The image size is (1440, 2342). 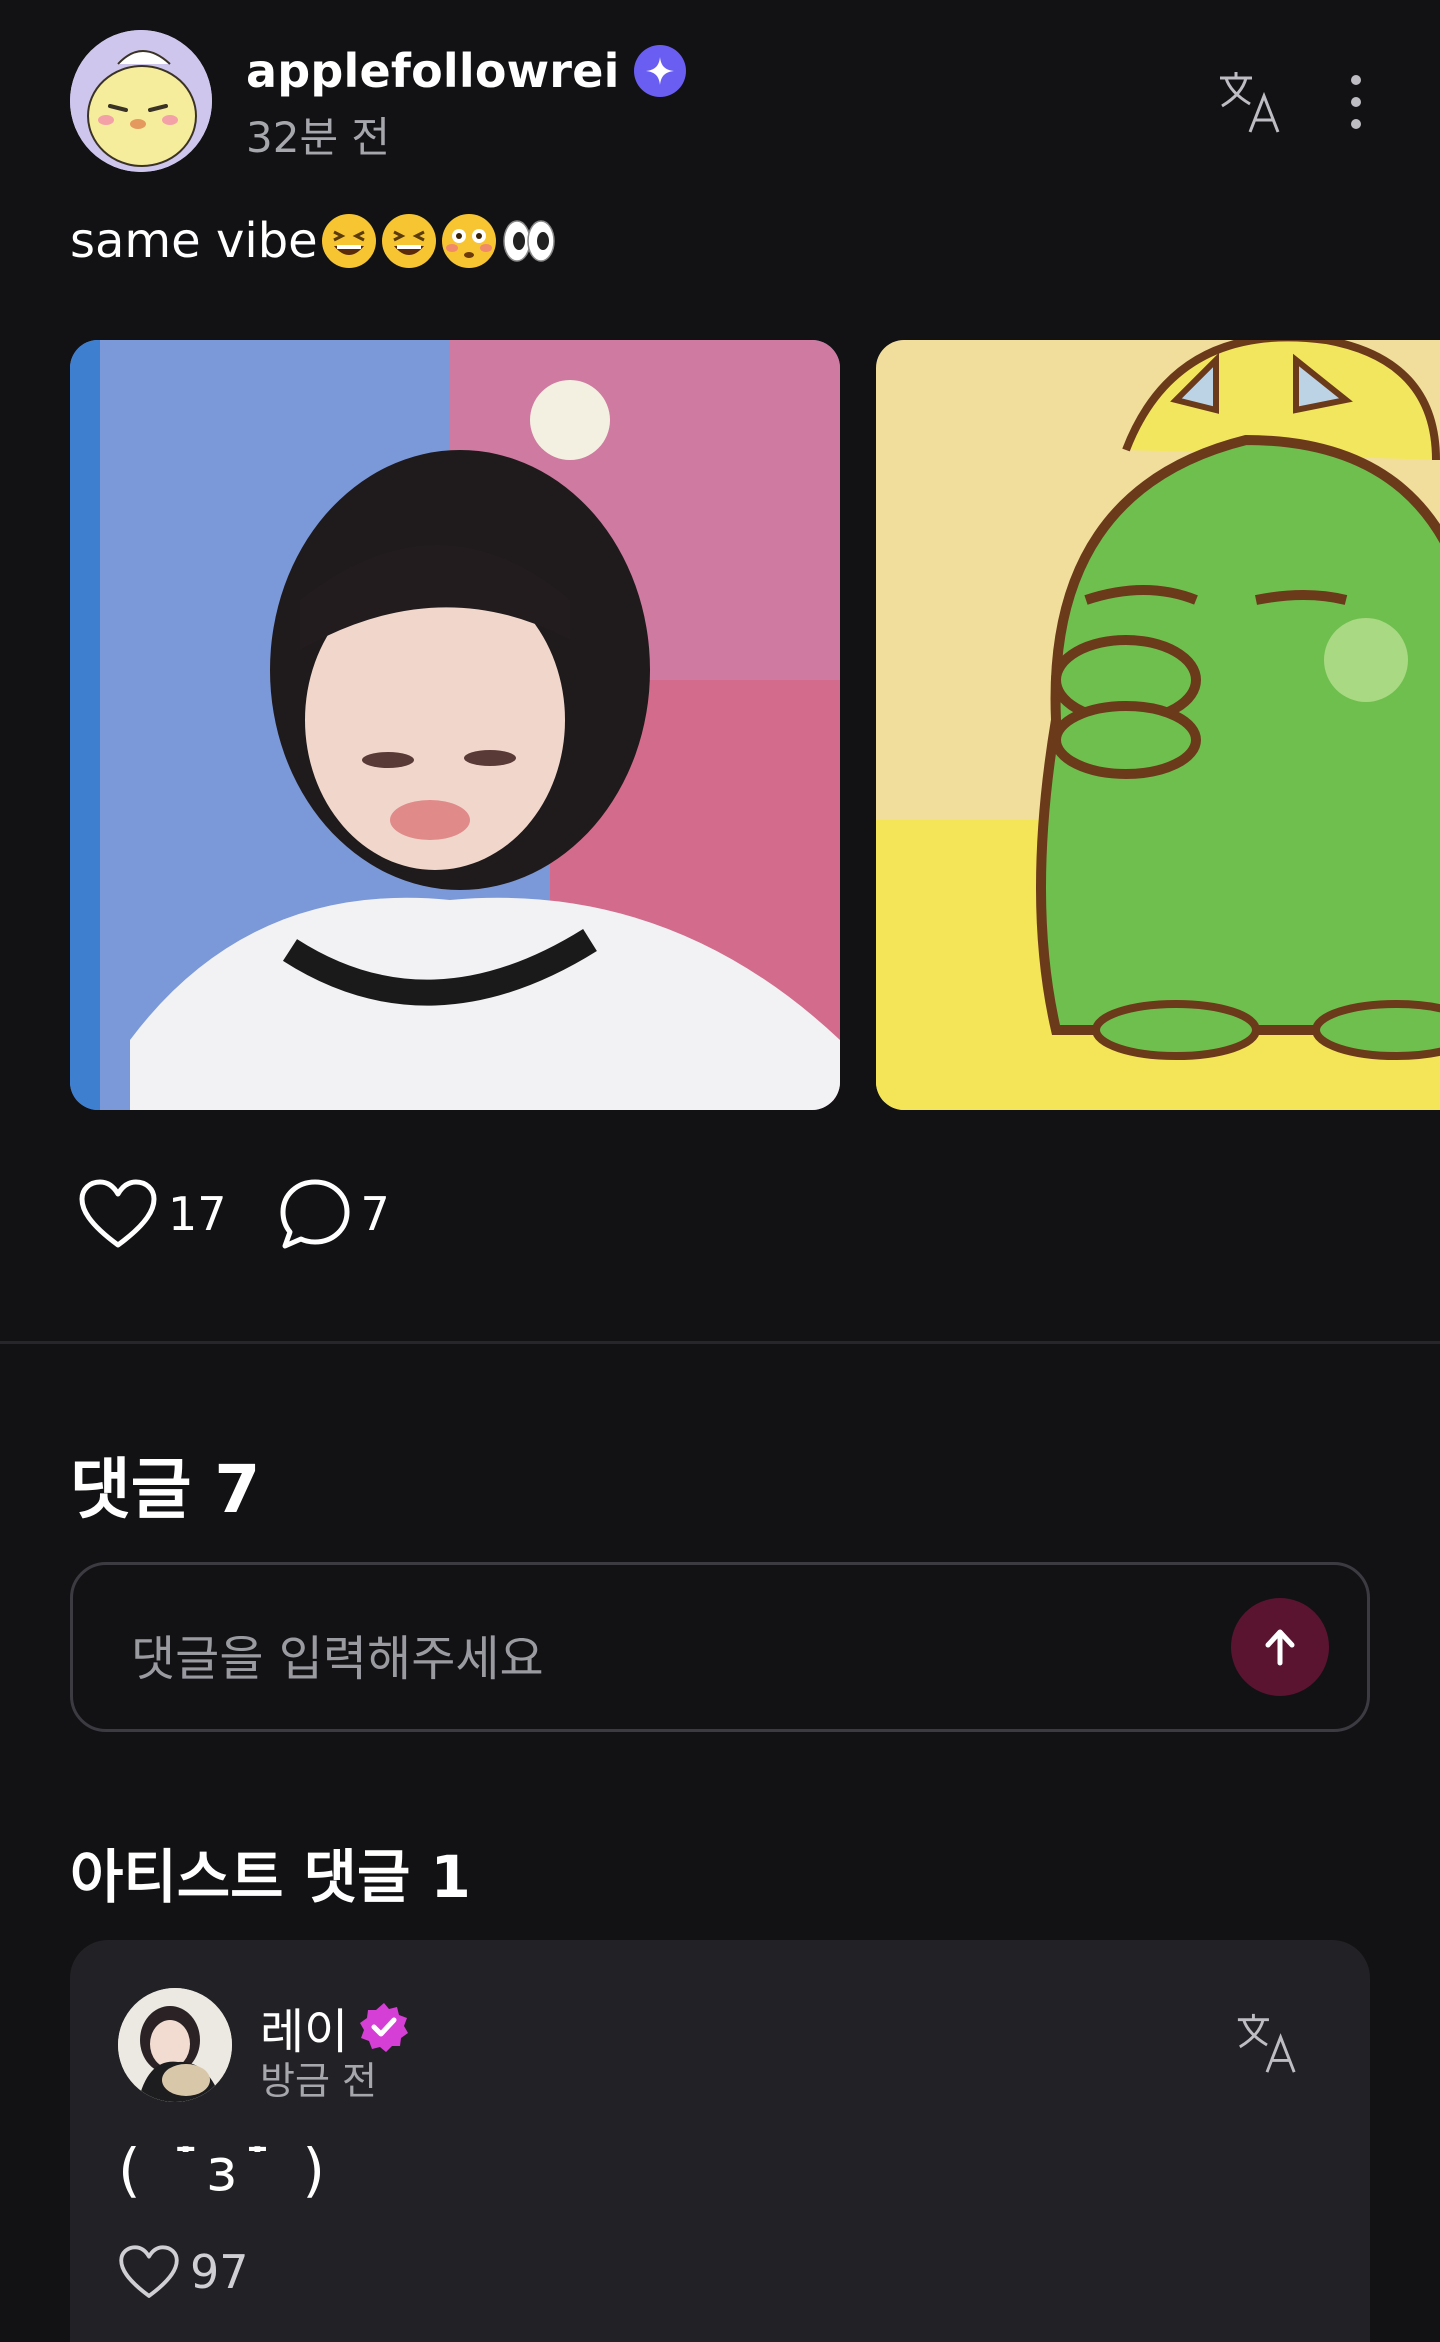 I want to click on section-divider, so click(x=720, y=1342).